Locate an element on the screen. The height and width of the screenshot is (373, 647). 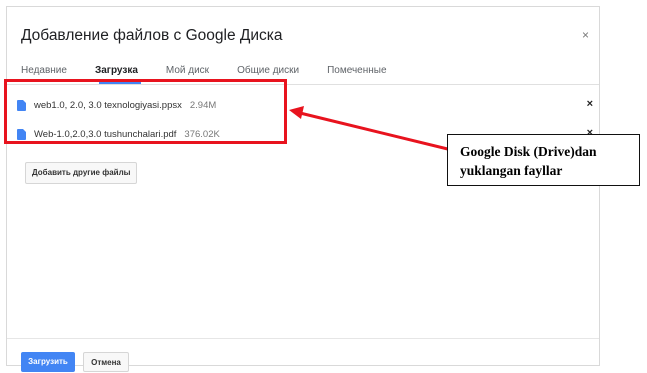
annotation-line-1: Google Disk (Drive)dan is located at coordinates (528, 151).